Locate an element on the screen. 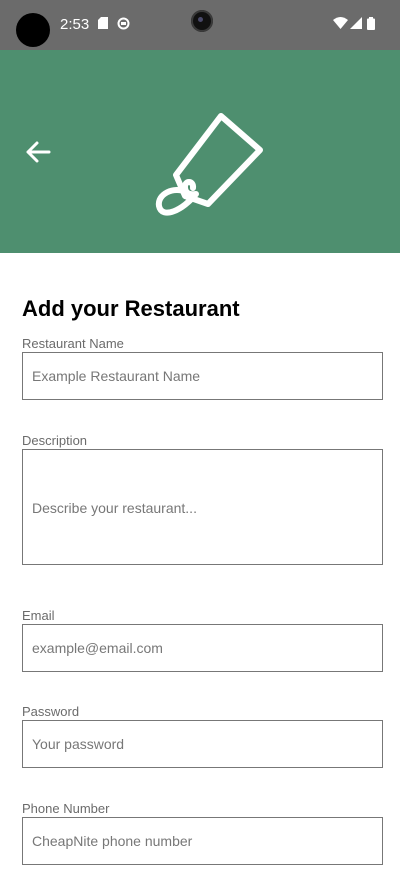  restaurant-name-input is located at coordinates (202, 376).